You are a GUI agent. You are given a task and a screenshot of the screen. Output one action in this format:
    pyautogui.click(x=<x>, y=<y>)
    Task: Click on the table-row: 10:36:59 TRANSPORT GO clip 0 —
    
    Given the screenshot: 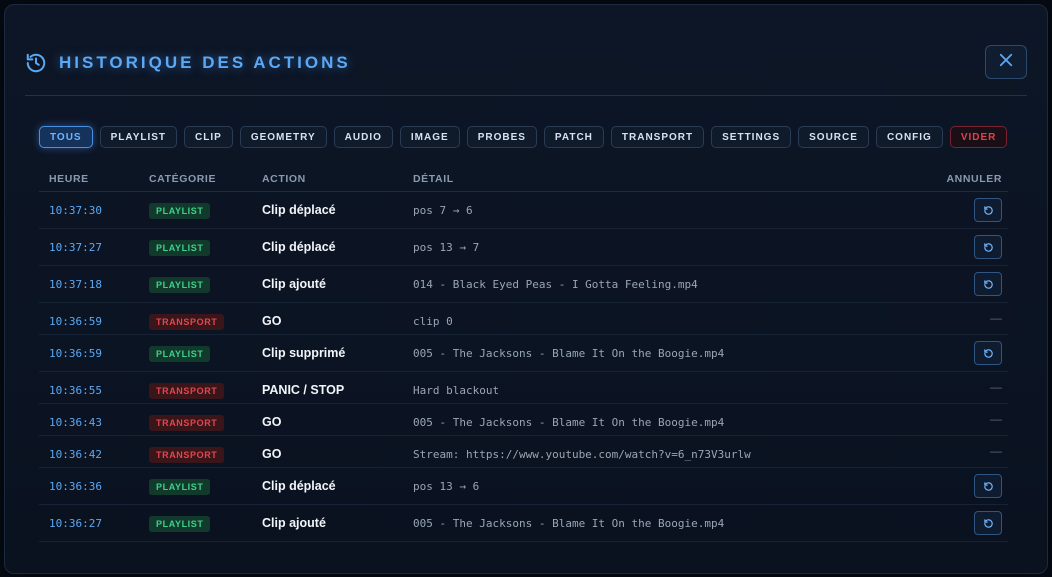 What is the action you would take?
    pyautogui.click(x=523, y=318)
    